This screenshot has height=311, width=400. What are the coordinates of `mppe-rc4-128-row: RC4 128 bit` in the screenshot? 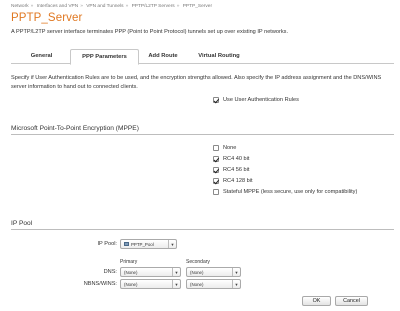 It's located at (233, 181).